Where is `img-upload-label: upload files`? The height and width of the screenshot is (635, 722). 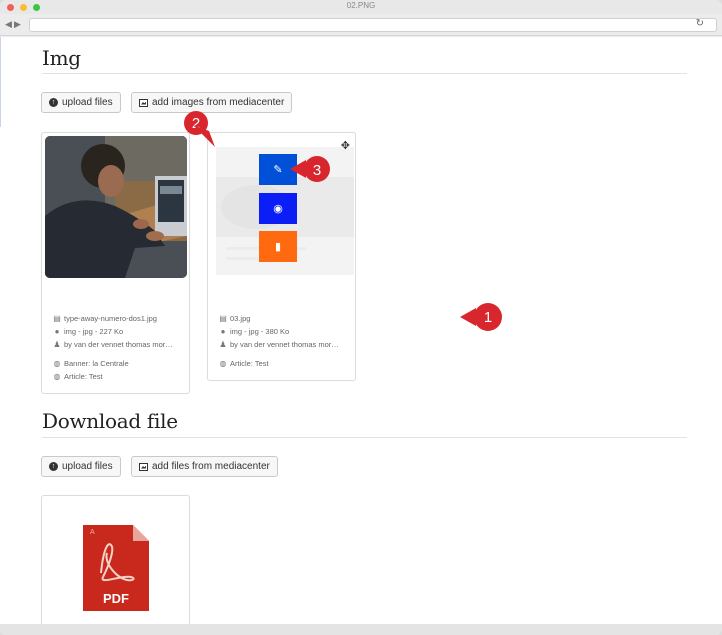 img-upload-label: upload files is located at coordinates (87, 102).